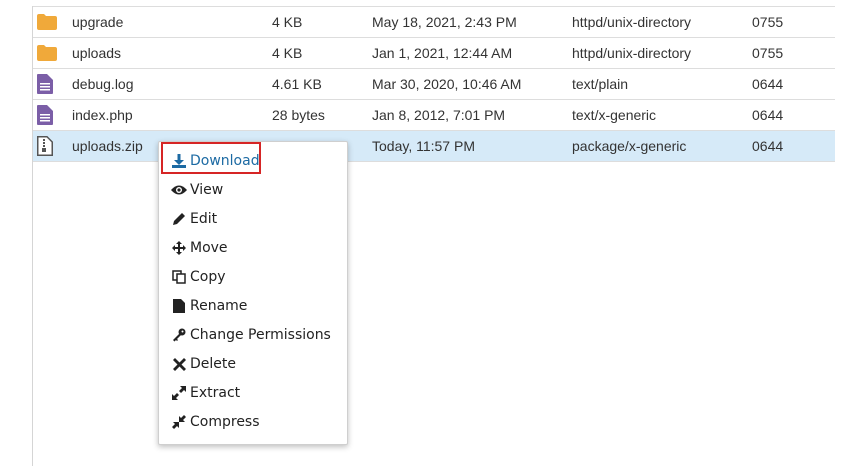 The width and height of the screenshot is (860, 466). Describe the element at coordinates (629, 146) in the screenshot. I see `file-type: package/x-generic` at that location.